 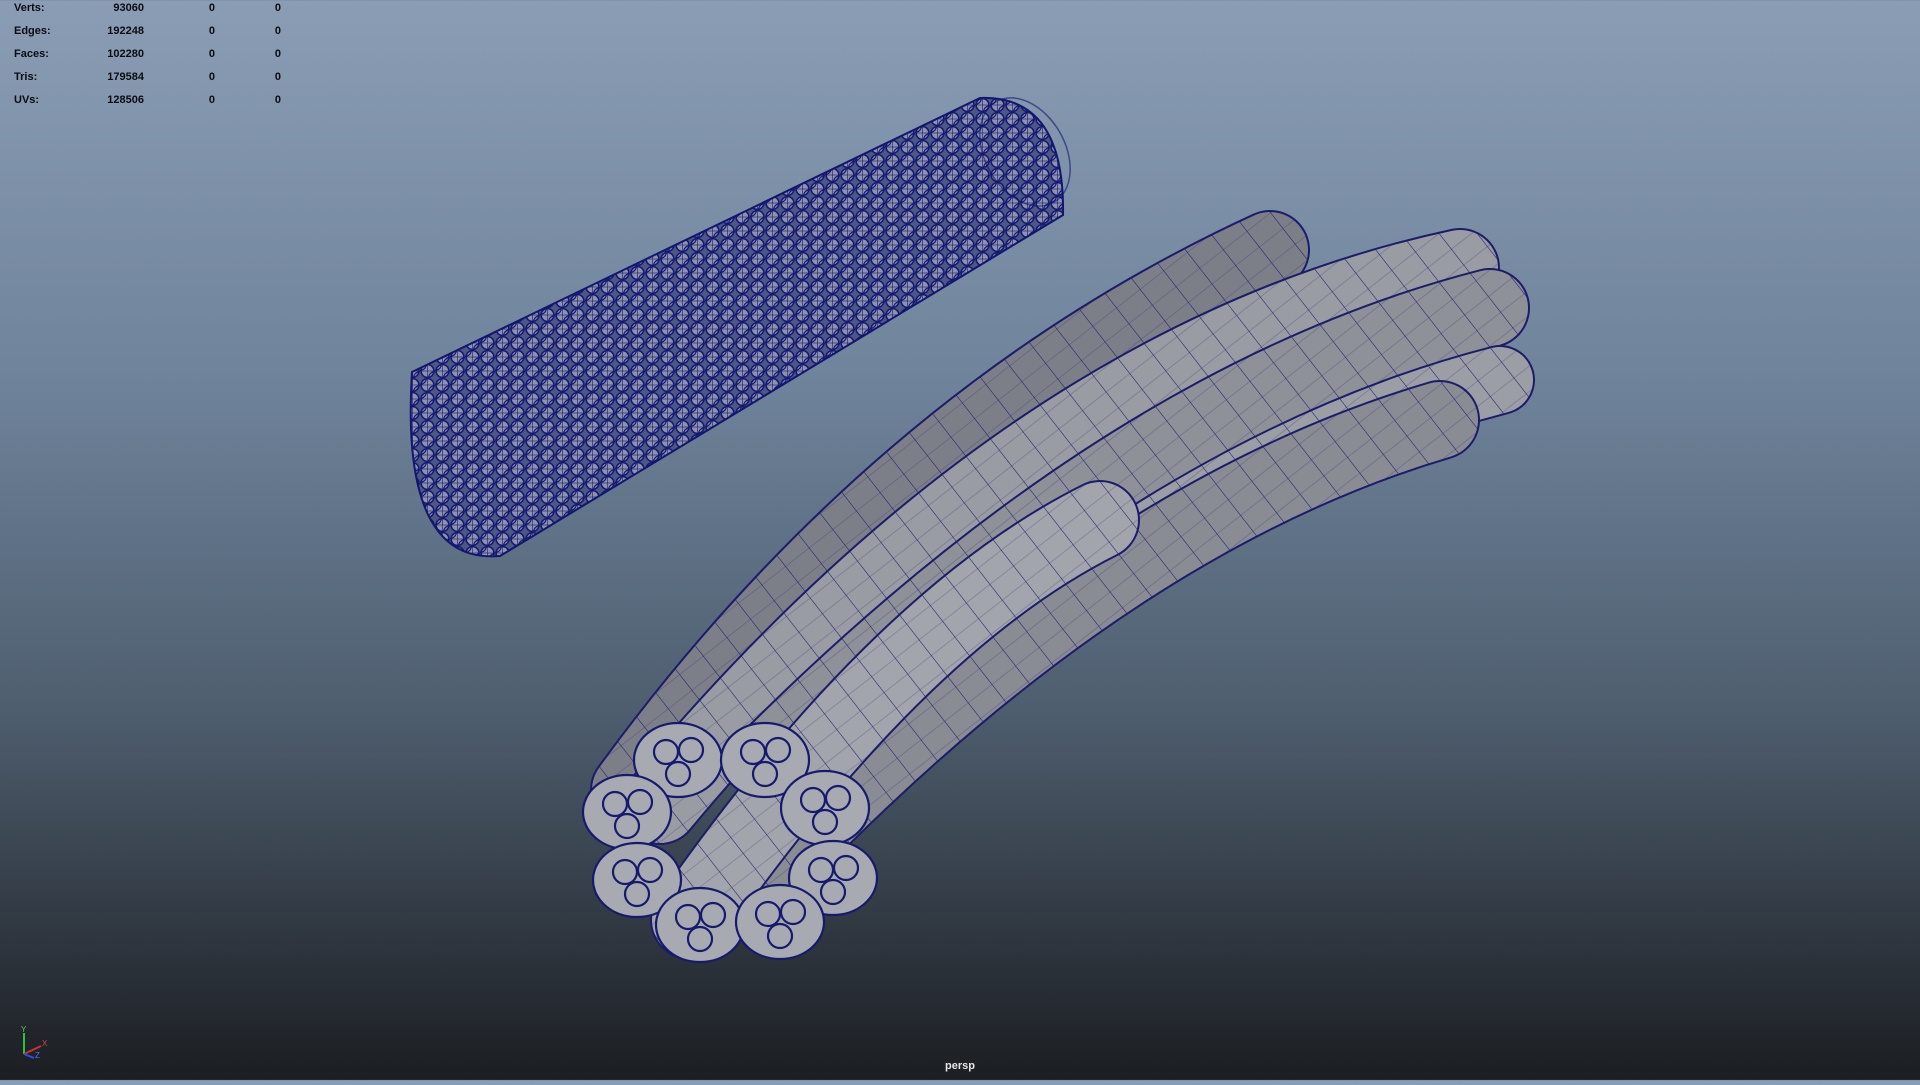 What do you see at coordinates (31, 54) in the screenshot?
I see `hud-label: Faces:` at bounding box center [31, 54].